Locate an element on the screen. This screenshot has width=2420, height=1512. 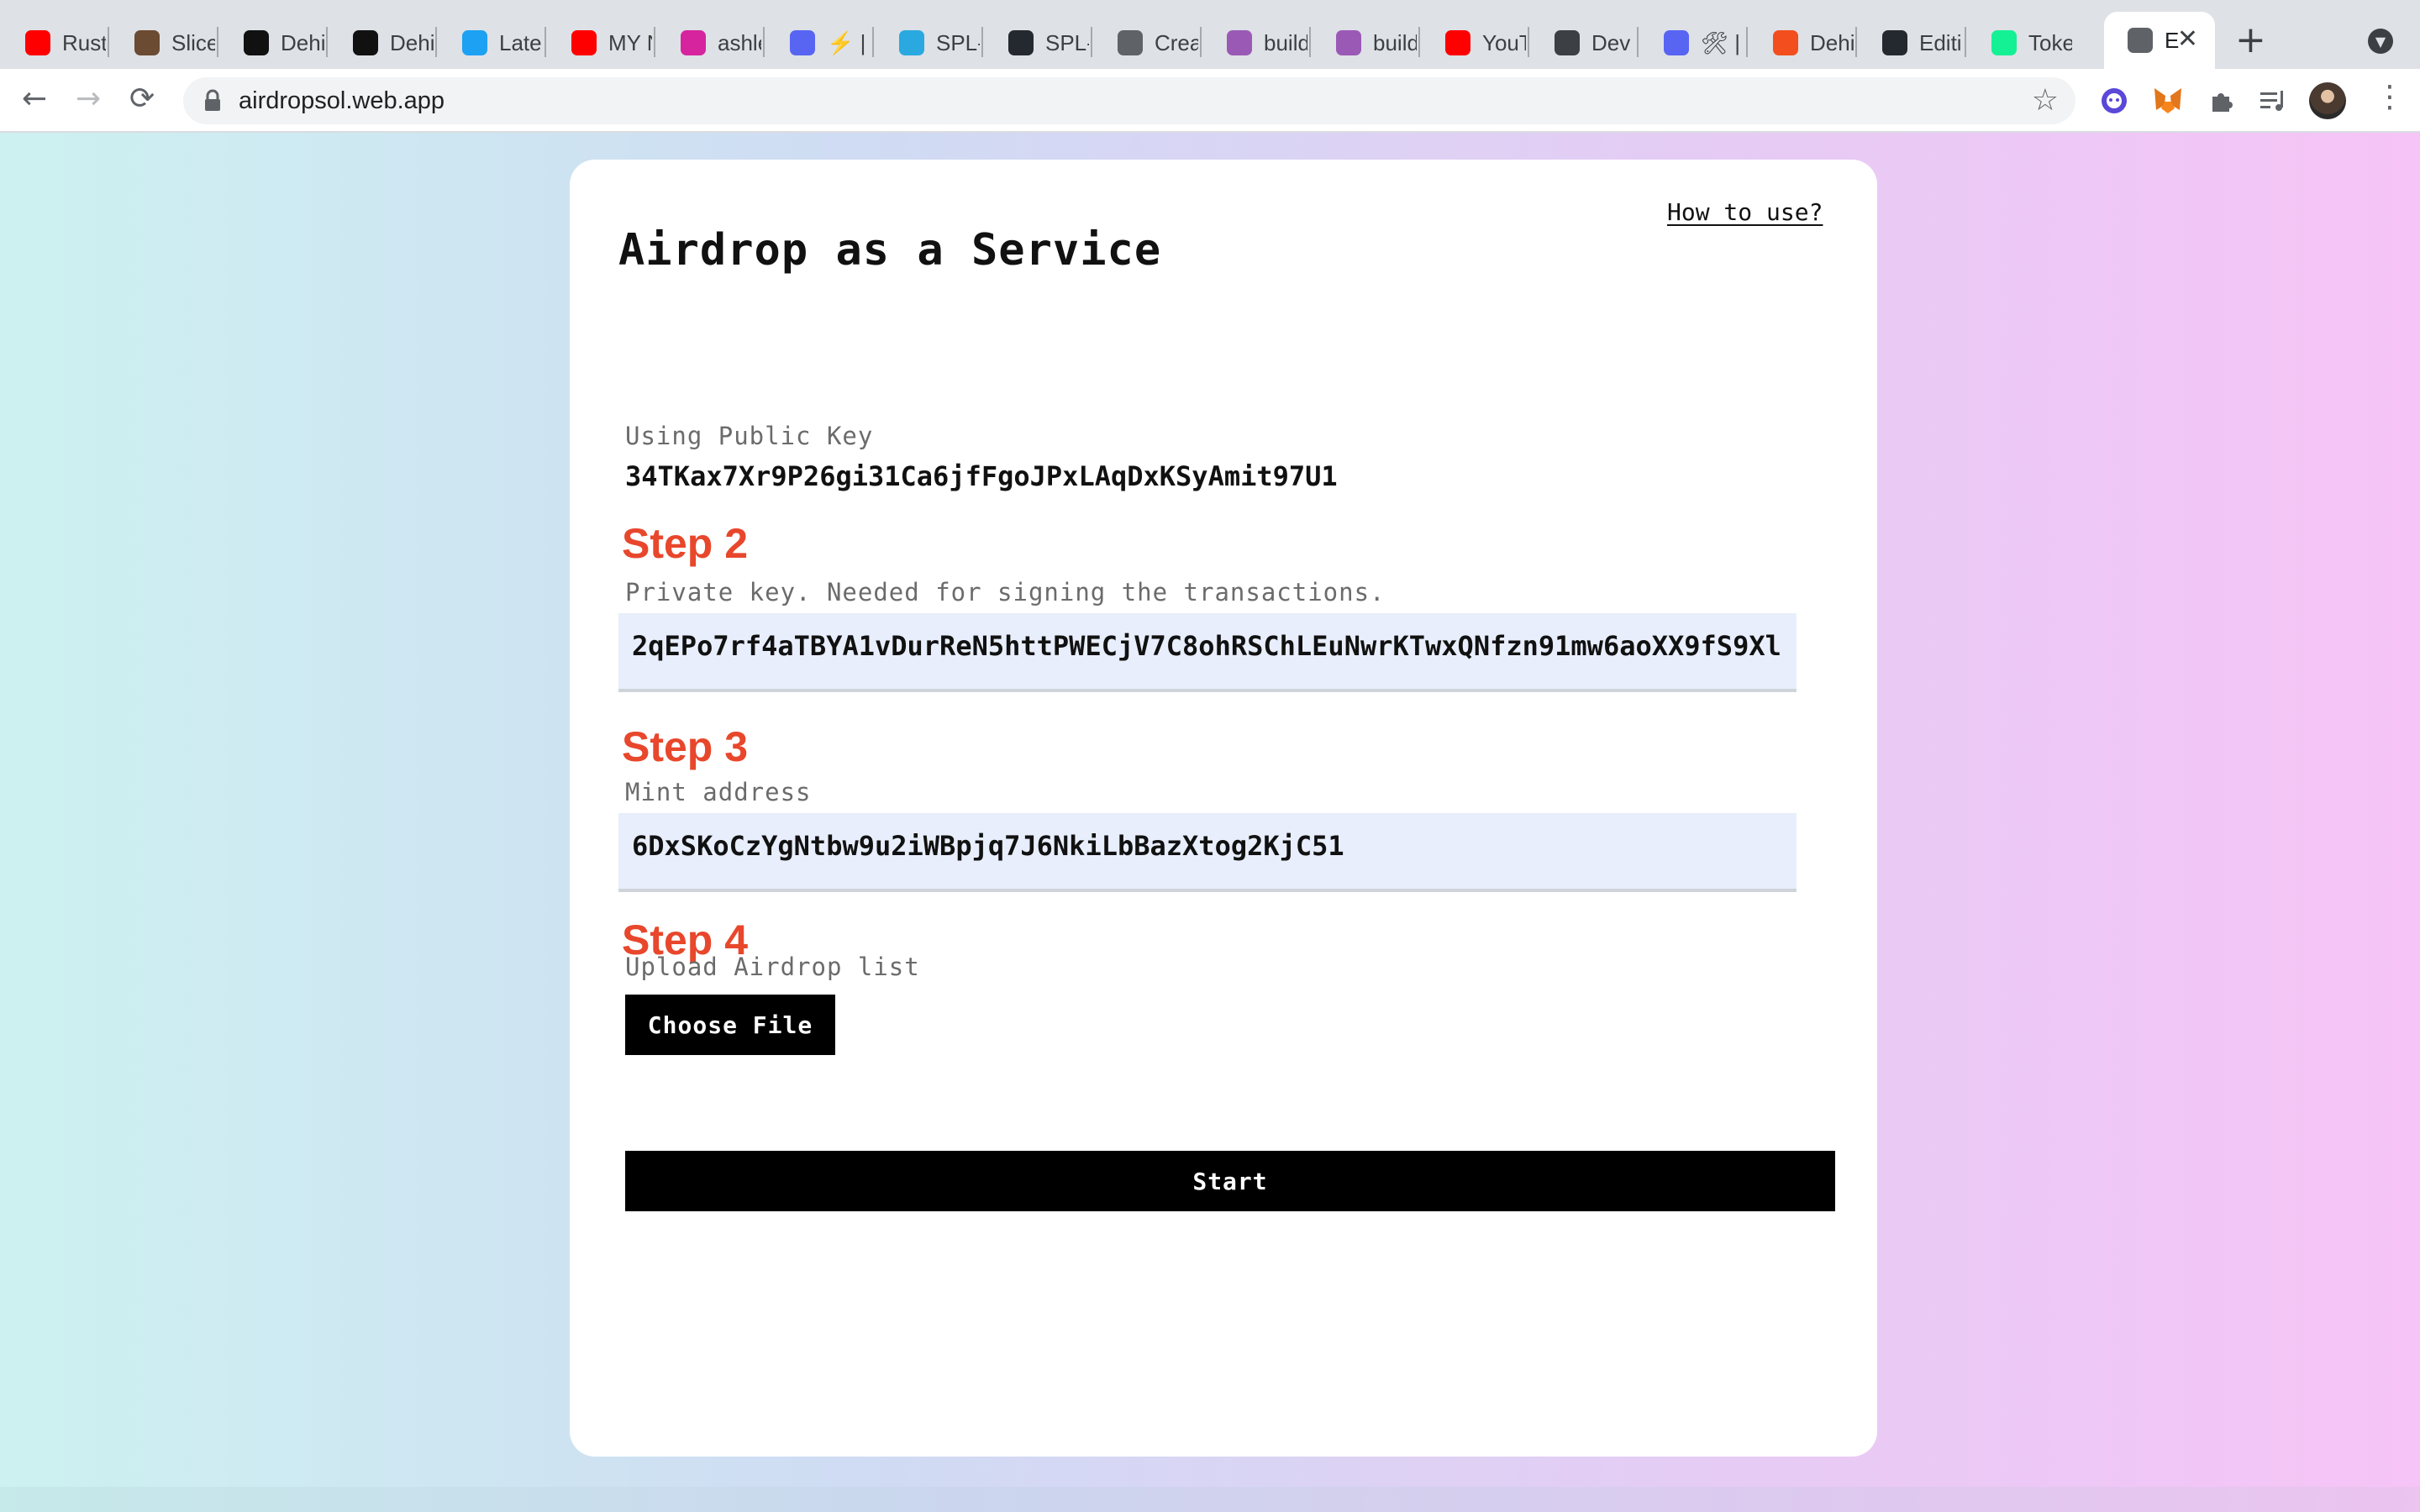
tab-label: Crea is located at coordinates (1176, 42).